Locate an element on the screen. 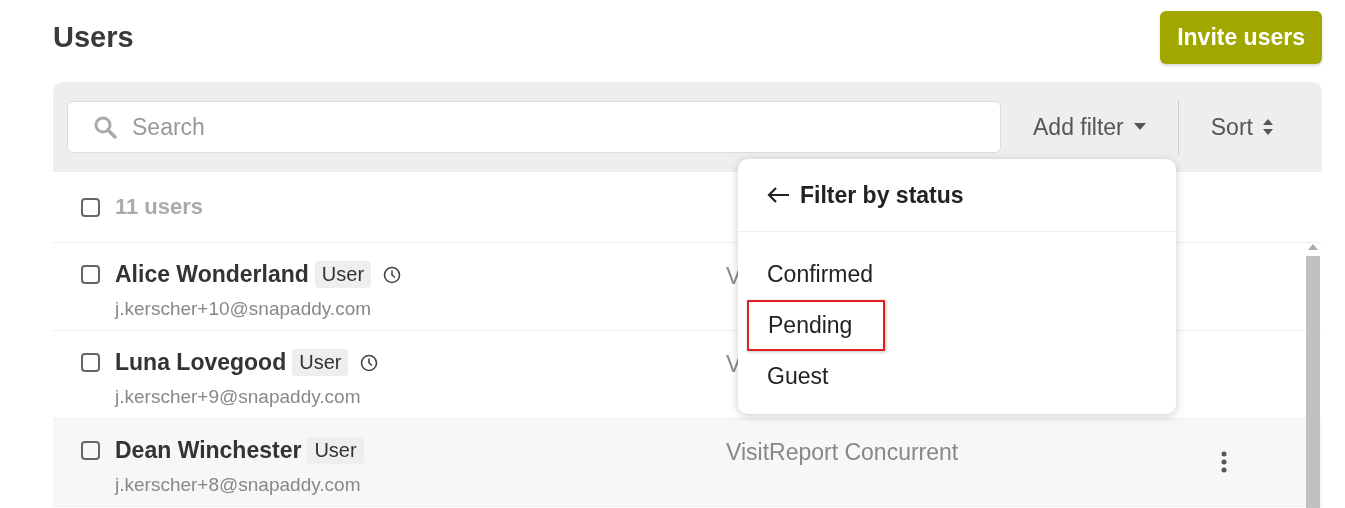 The image size is (1345, 508). add-filter-button: Add filter is located at coordinates (1089, 127).